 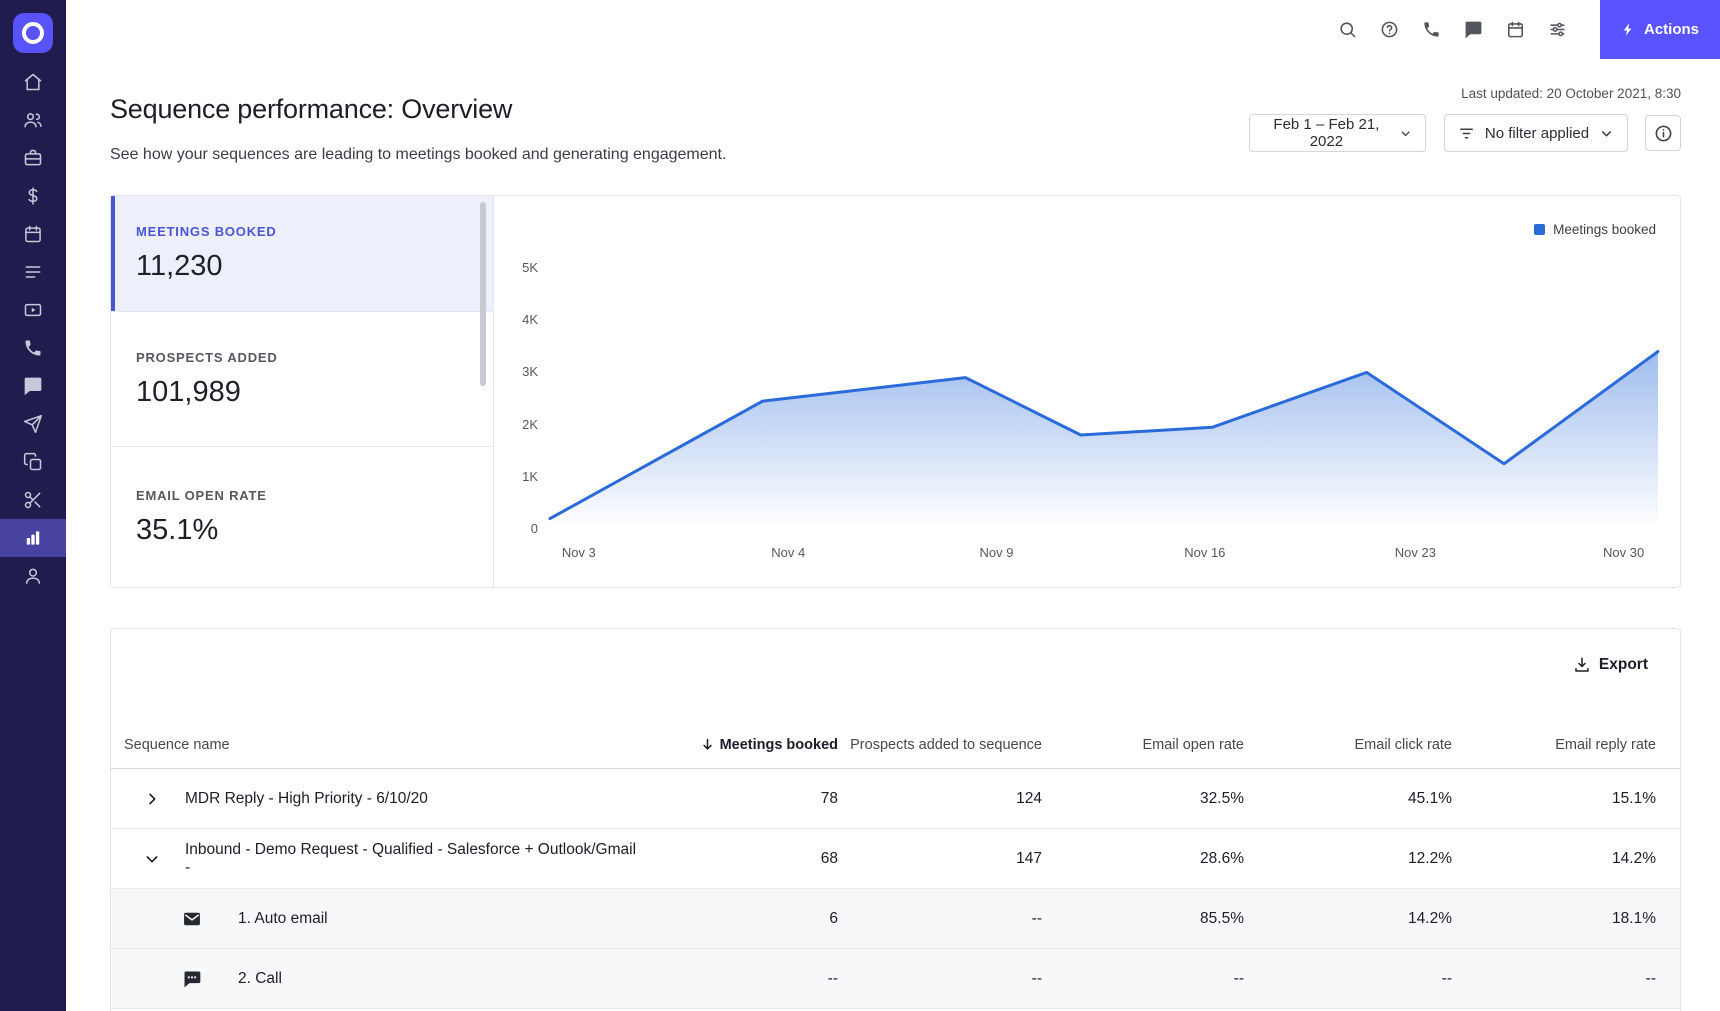 I want to click on sidebar-item-people, so click(x=33, y=120).